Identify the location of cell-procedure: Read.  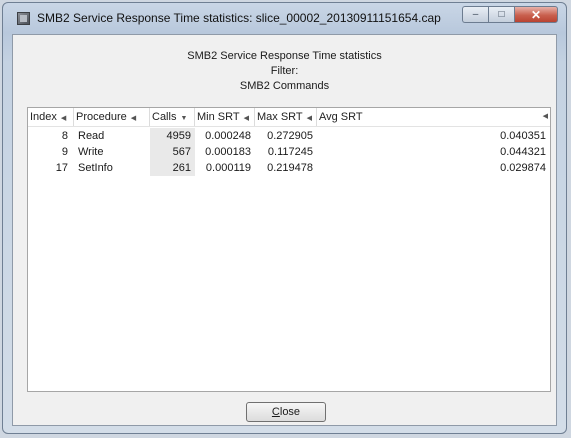
(91, 136).